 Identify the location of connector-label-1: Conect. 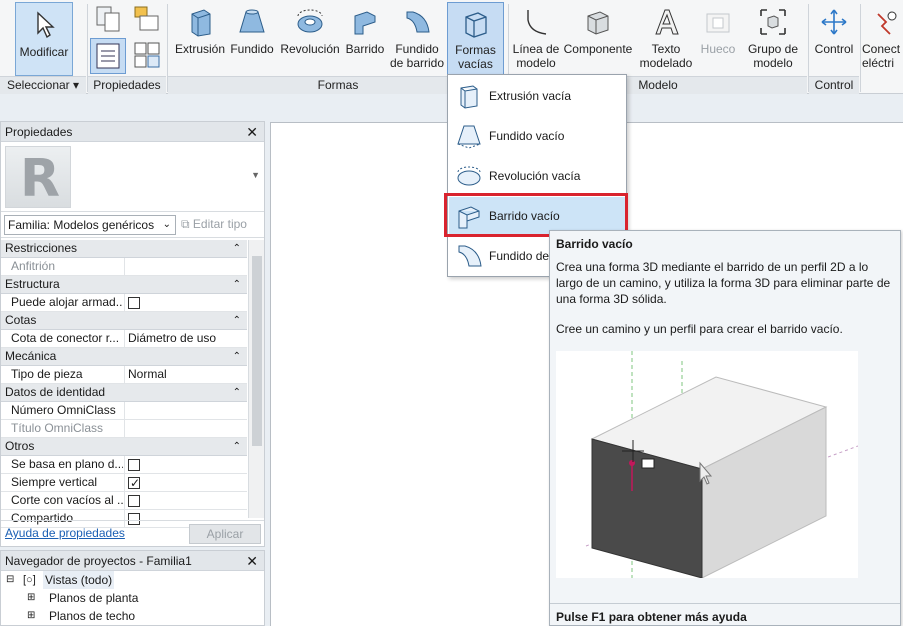
(881, 49).